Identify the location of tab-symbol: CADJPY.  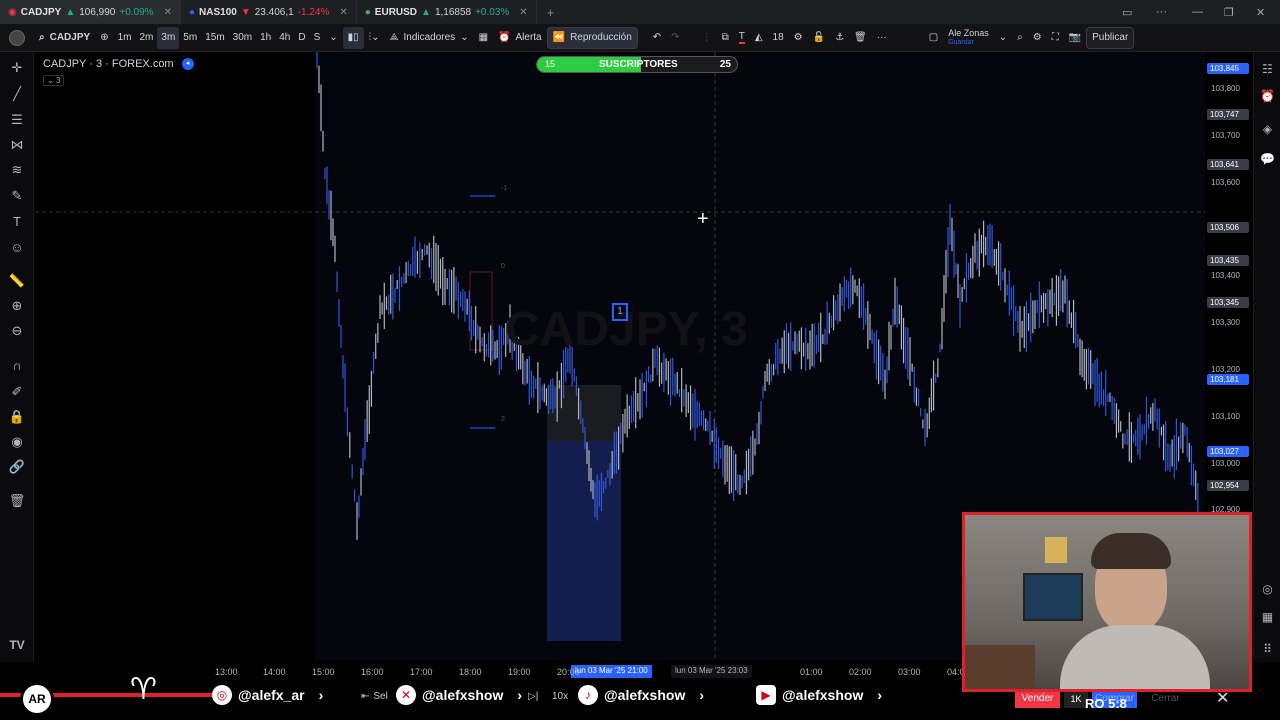
(41, 12).